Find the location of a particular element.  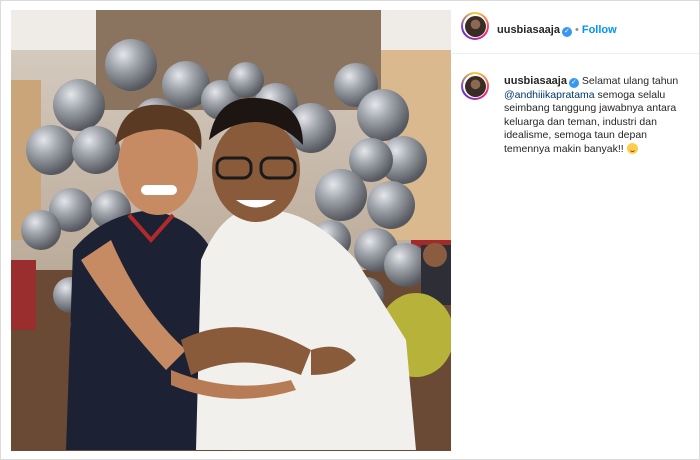

verified-badge-icon: ✓ is located at coordinates (566, 32).